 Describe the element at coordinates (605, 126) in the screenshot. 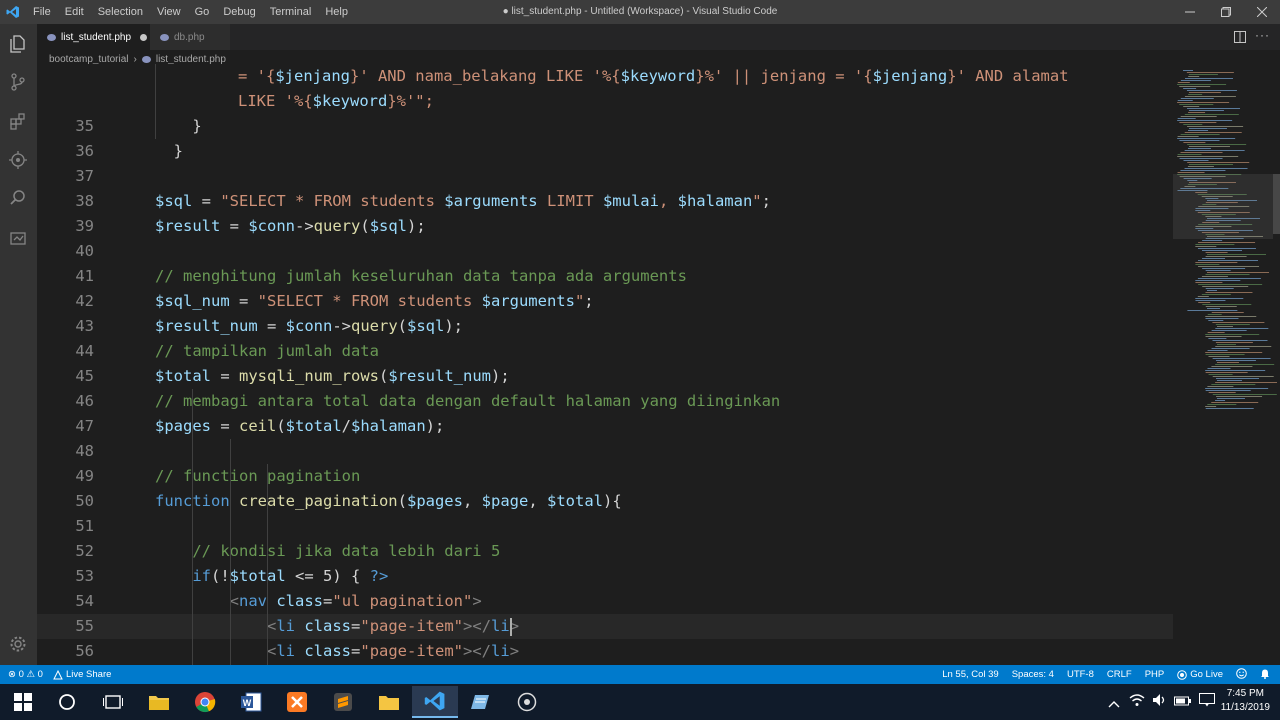

I see `code-line: 35 }` at that location.